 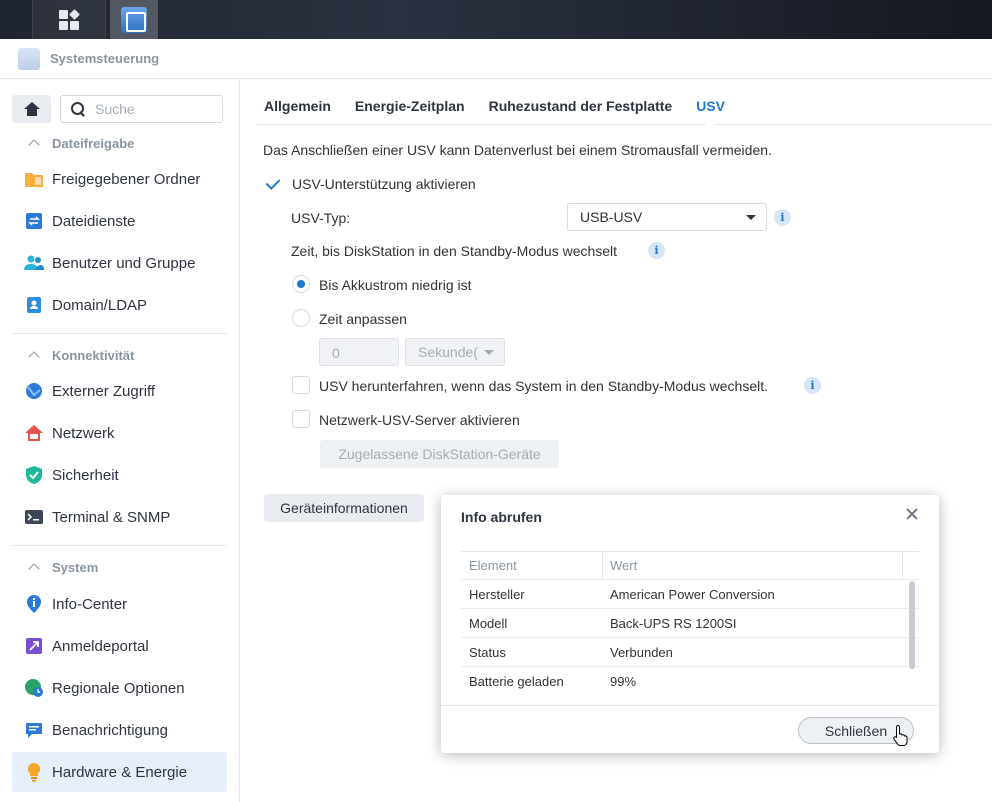 What do you see at coordinates (410, 107) in the screenshot?
I see `tab-energie-zeitplan: Energie-Zeitplan` at bounding box center [410, 107].